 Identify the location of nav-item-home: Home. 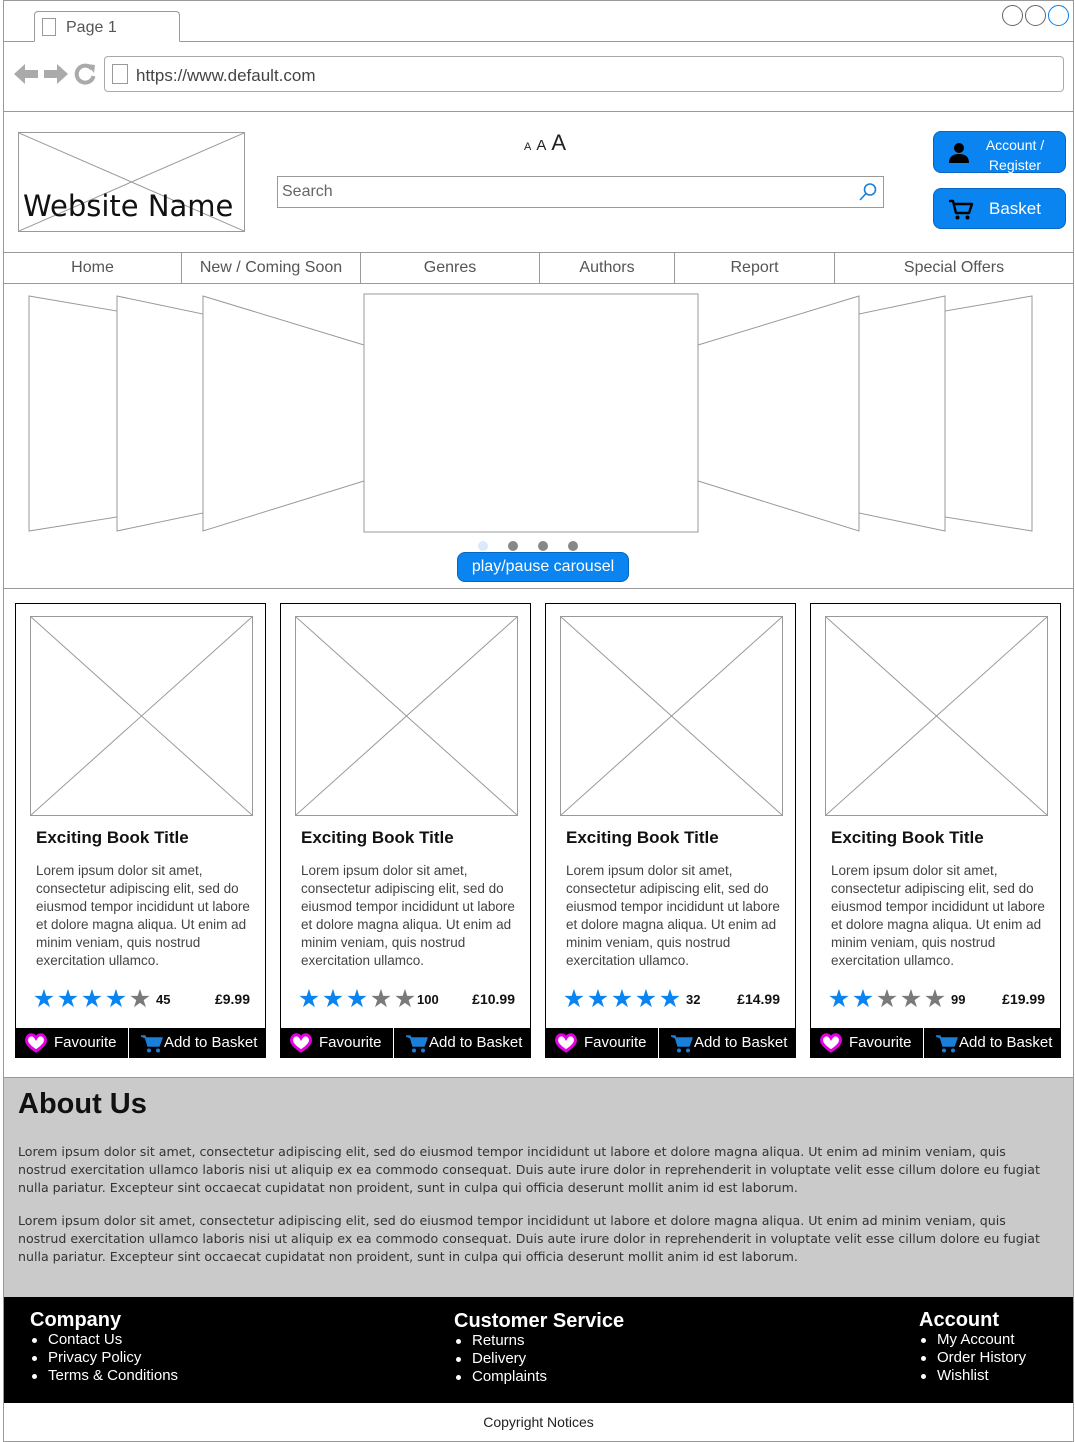
(93, 268).